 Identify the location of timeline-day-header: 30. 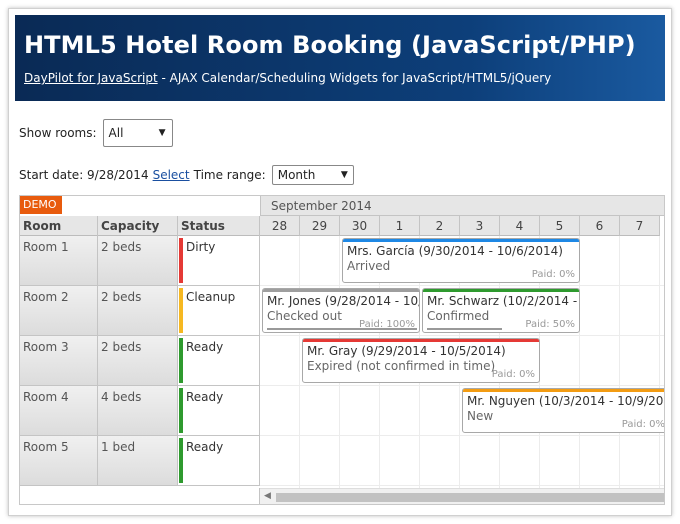
(360, 226).